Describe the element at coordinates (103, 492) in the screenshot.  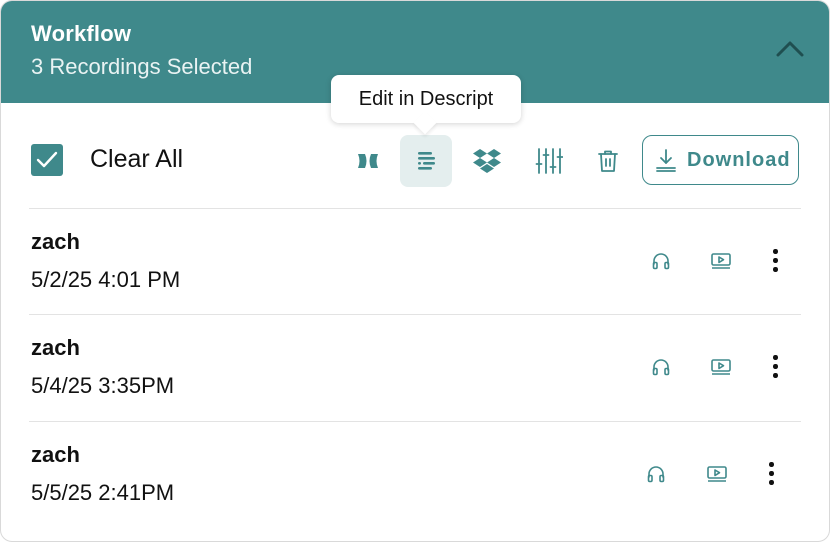
I see `recording-date: 5/5/25 2:41PM` at that location.